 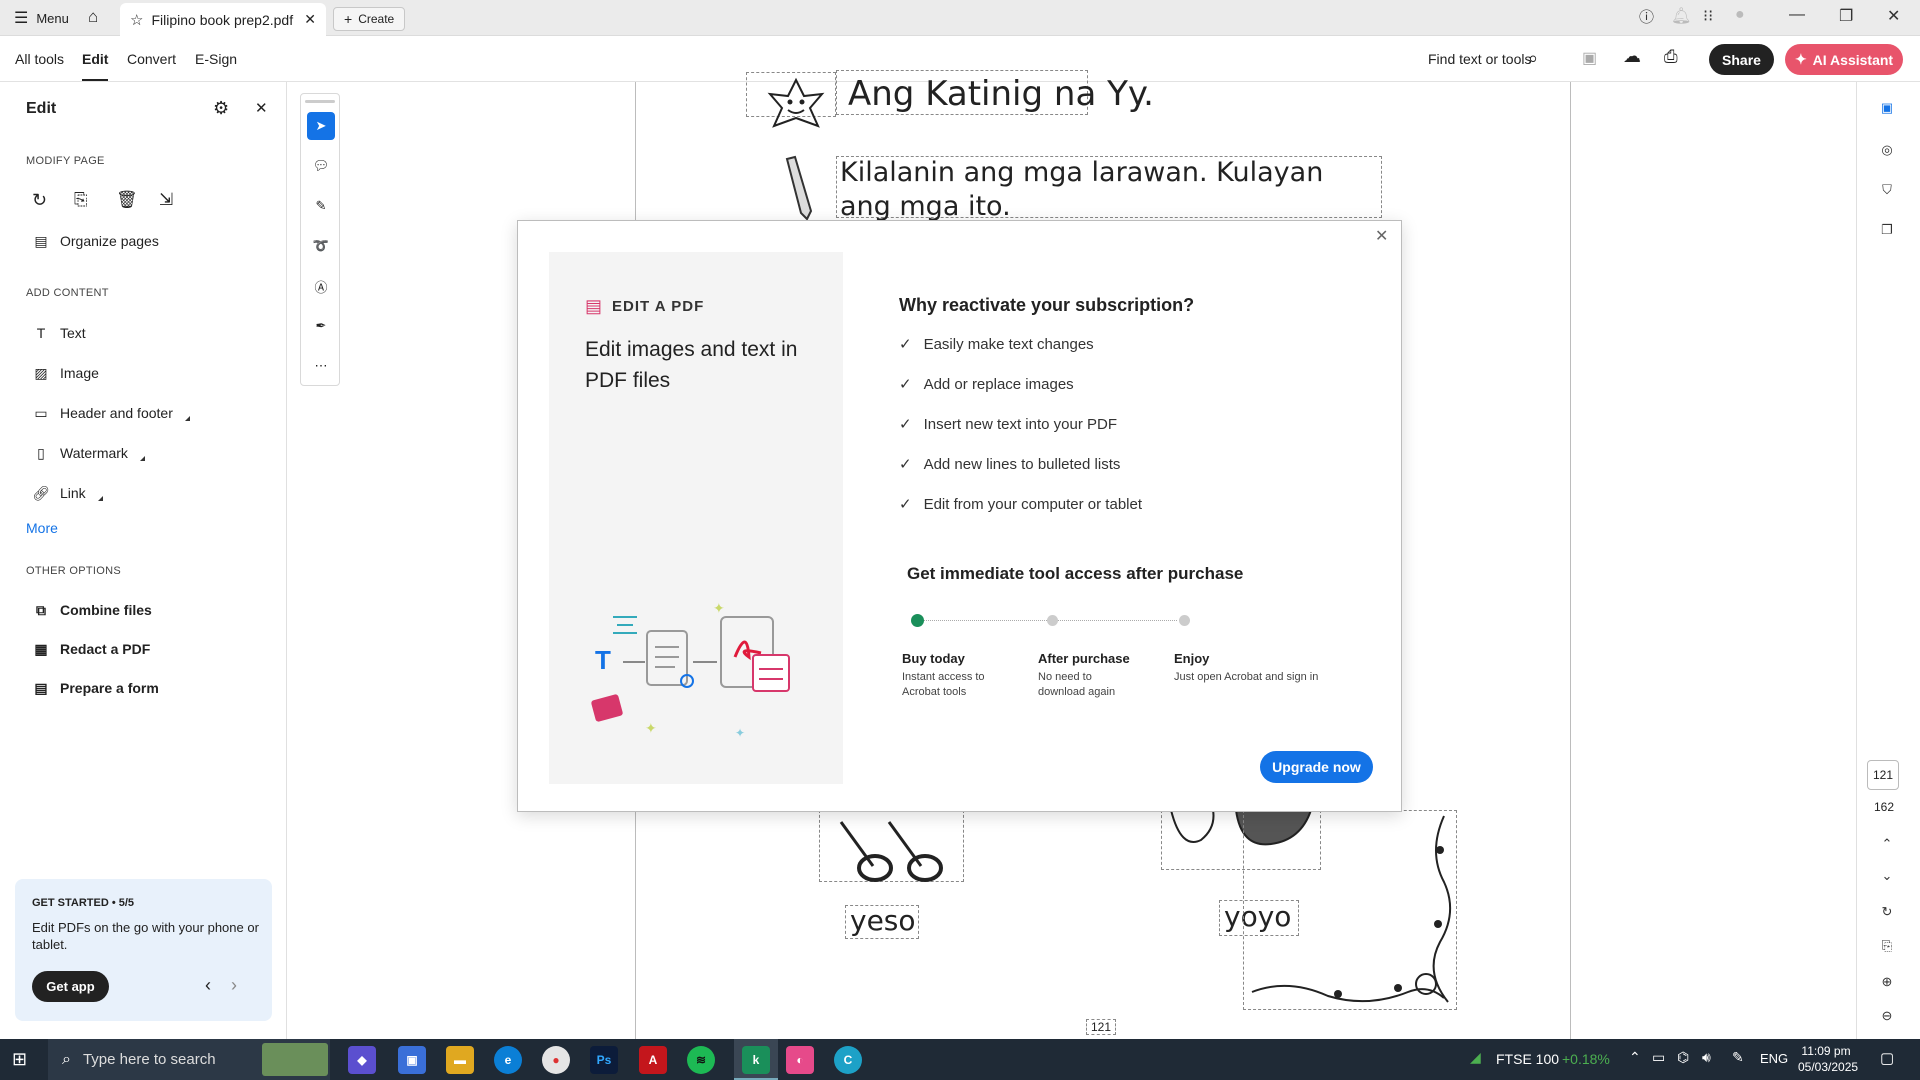 What do you see at coordinates (1846, 16) in the screenshot?
I see `restore-icon: ❐` at bounding box center [1846, 16].